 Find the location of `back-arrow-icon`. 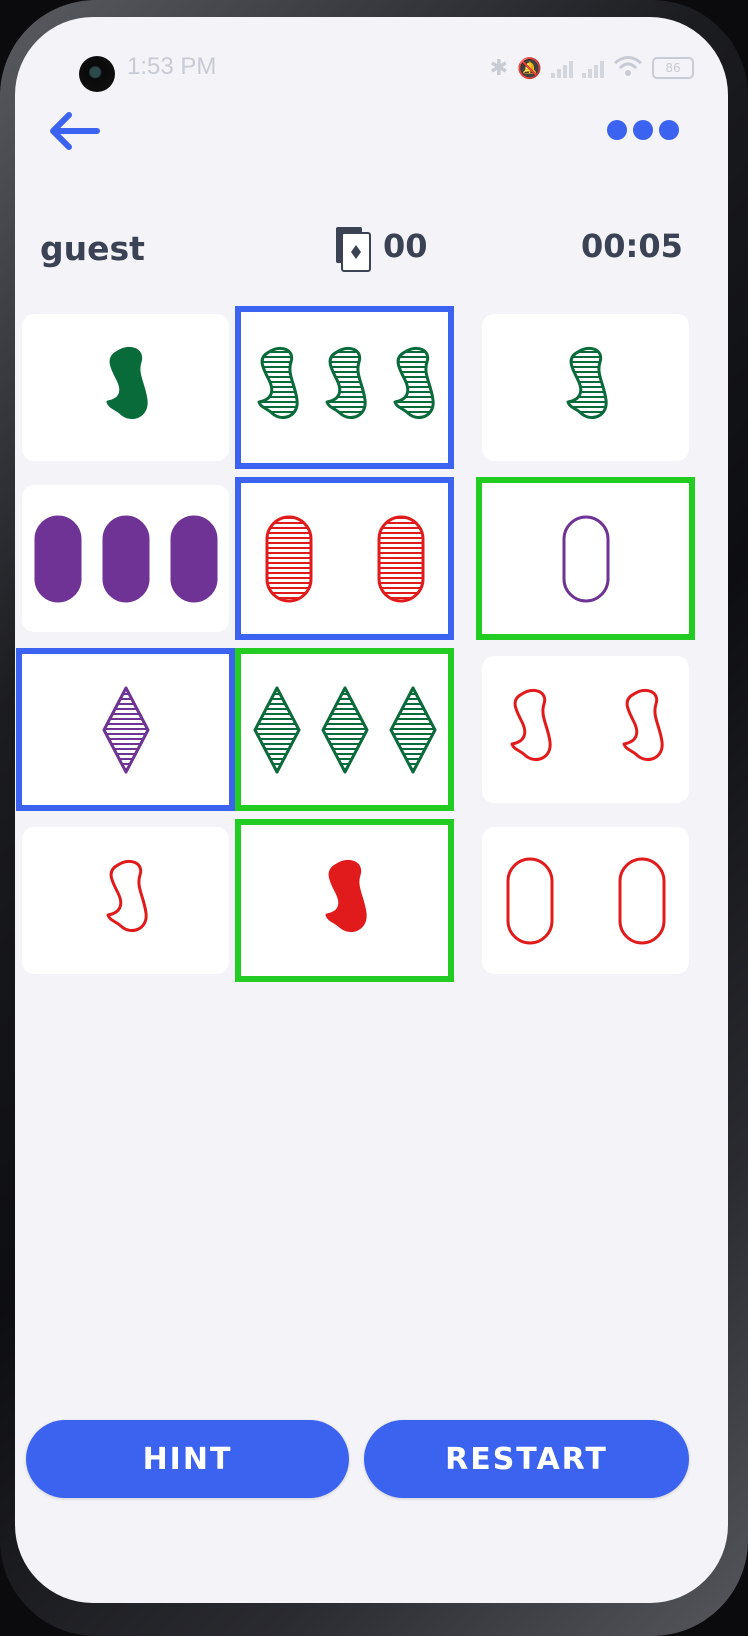

back-arrow-icon is located at coordinates (73, 131).